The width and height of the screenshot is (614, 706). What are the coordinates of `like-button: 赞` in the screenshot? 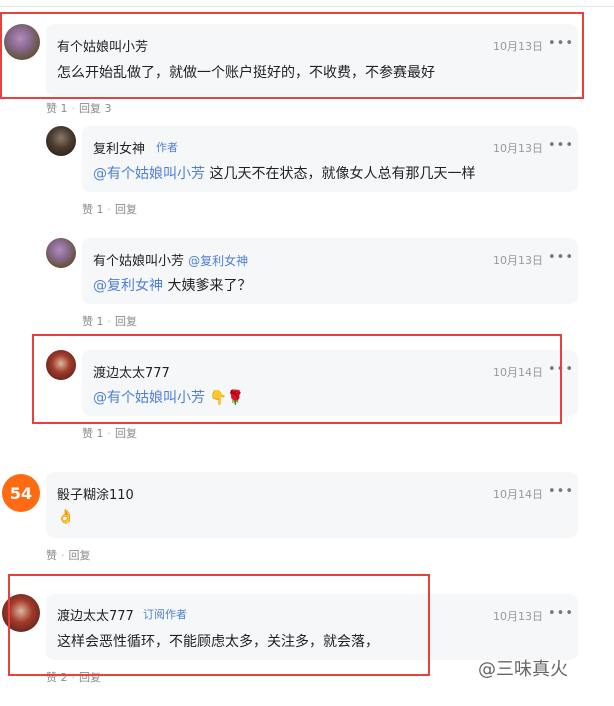 It's located at (51, 555).